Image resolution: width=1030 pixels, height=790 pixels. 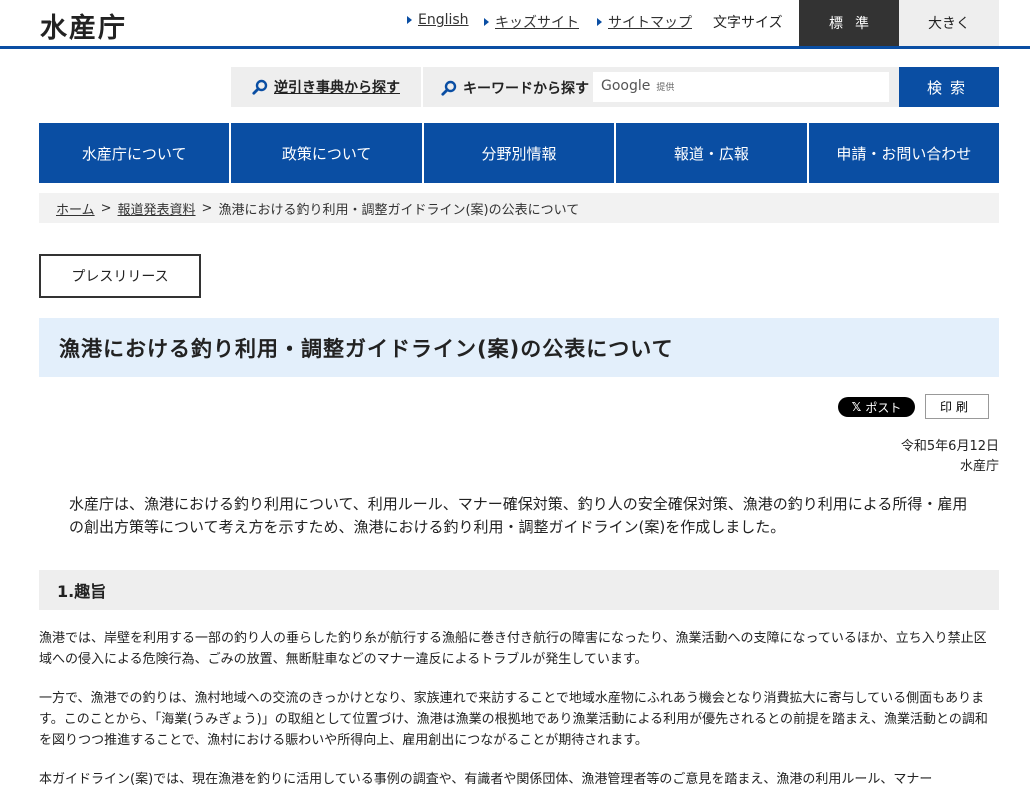 I want to click on reverse-dictionary-link: 逆引き事典から探す, so click(x=326, y=87).